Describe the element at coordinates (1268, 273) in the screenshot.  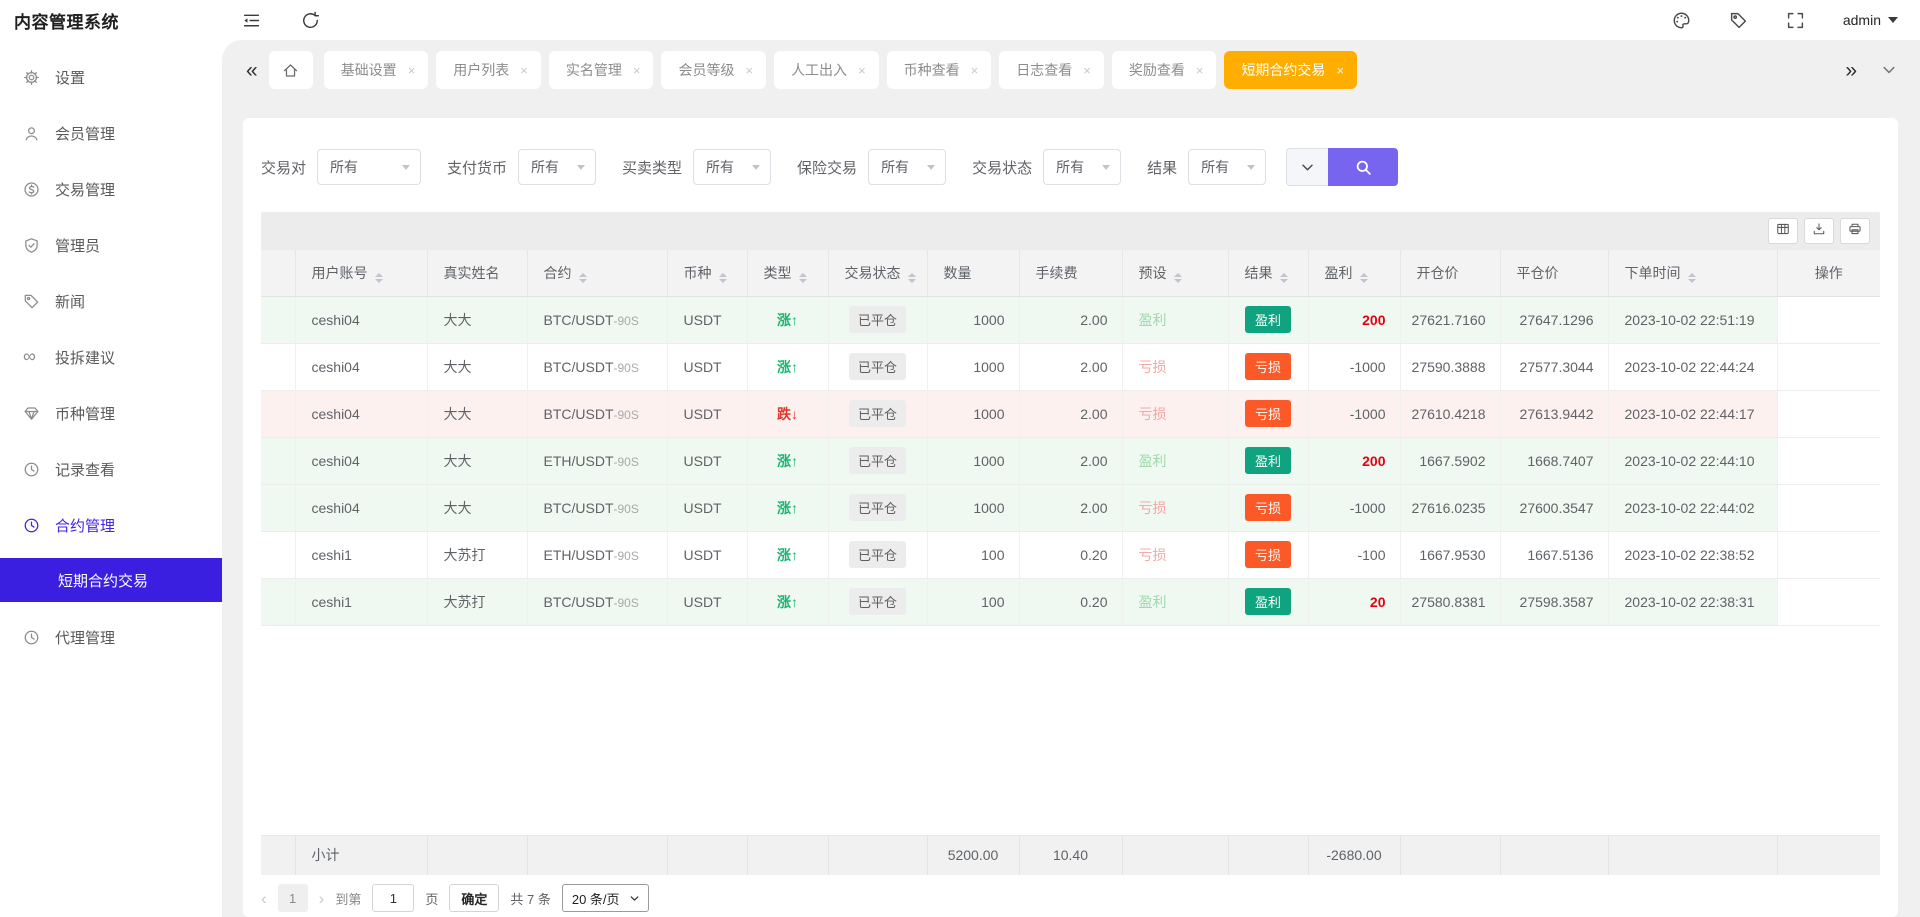
I see `column-header-result: 结果` at that location.